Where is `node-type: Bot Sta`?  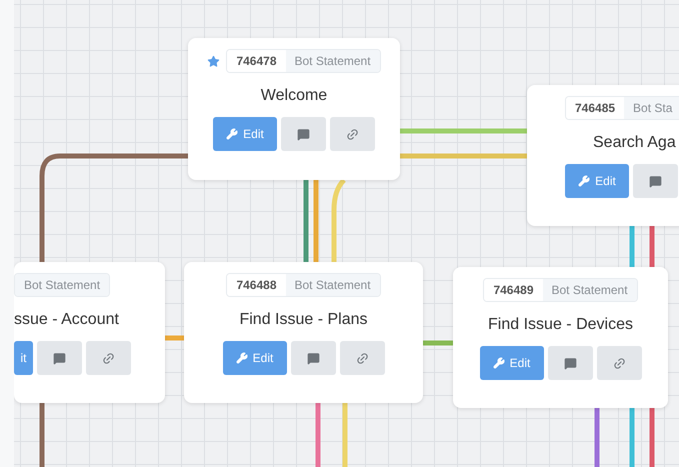
node-type: Bot Sta is located at coordinates (651, 108).